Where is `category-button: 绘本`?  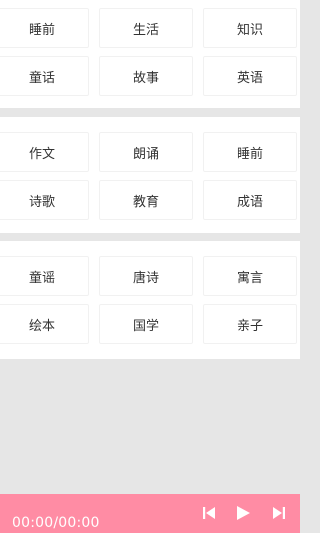 category-button: 绘本 is located at coordinates (44, 324).